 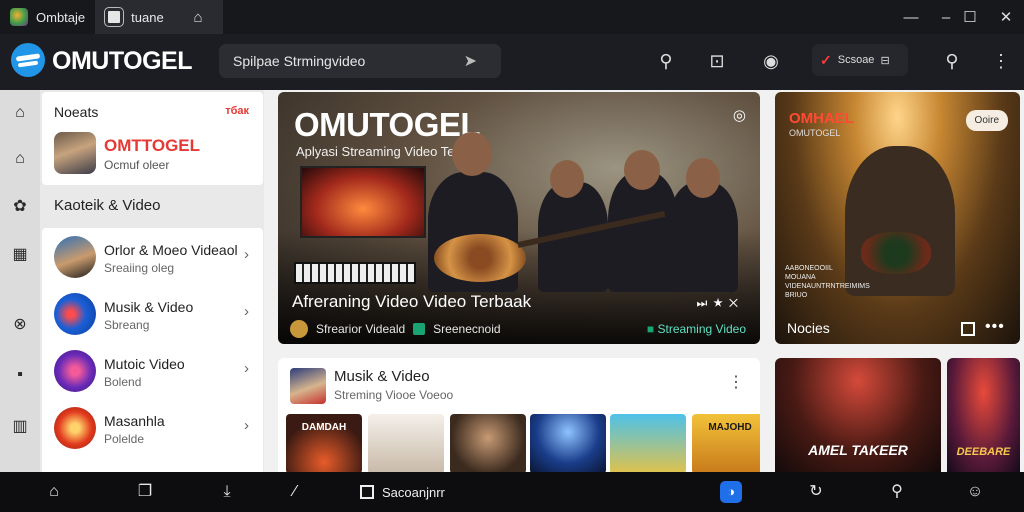 What do you see at coordinates (726, 443) in the screenshot?
I see `poster-thumb: MAJOHD` at bounding box center [726, 443].